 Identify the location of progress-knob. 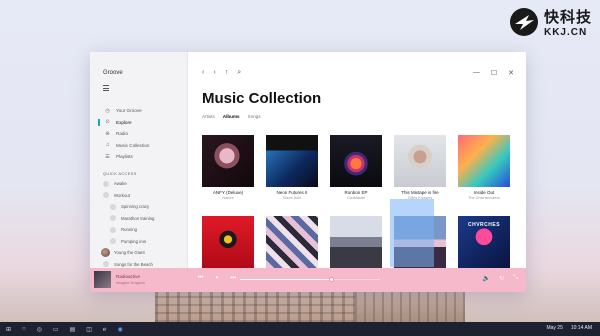
(331, 279).